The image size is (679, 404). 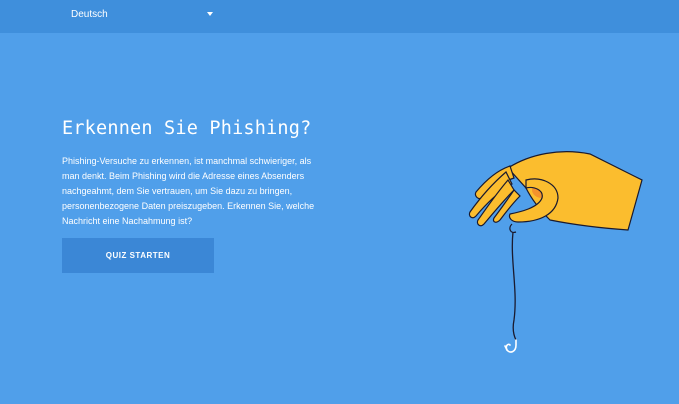 What do you see at coordinates (555, 252) in the screenshot?
I see `hand-with-fishing-hook-icon` at bounding box center [555, 252].